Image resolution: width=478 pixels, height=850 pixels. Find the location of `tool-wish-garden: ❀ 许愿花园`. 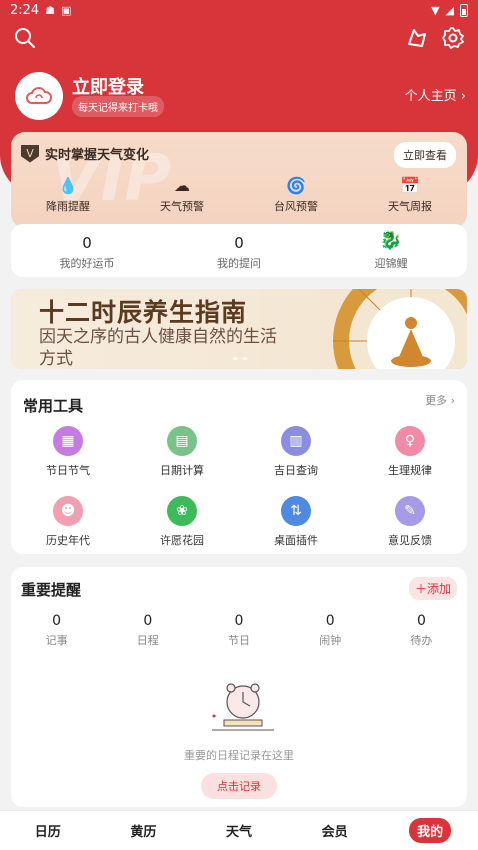

tool-wish-garden: ❀ 许愿花园 is located at coordinates (182, 522).